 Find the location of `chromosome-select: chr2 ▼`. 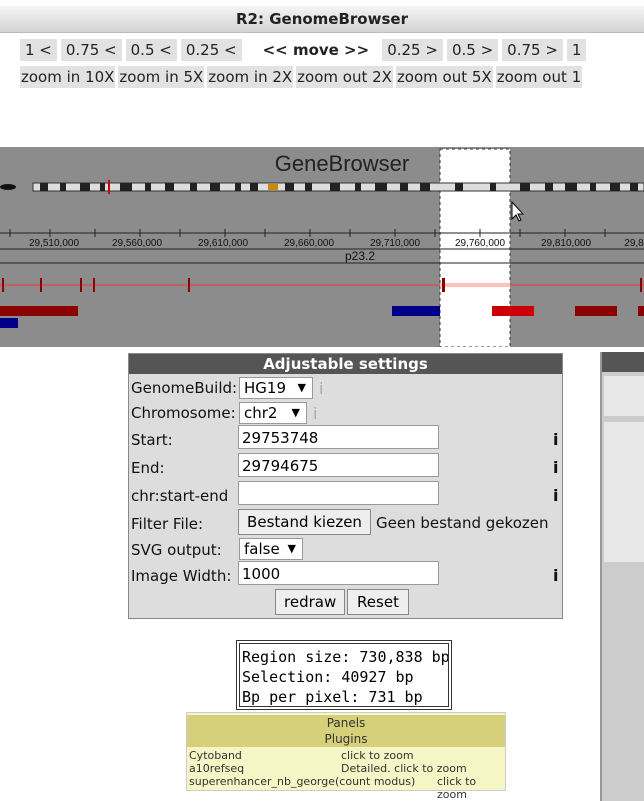

chromosome-select: chr2 ▼ is located at coordinates (273, 413).